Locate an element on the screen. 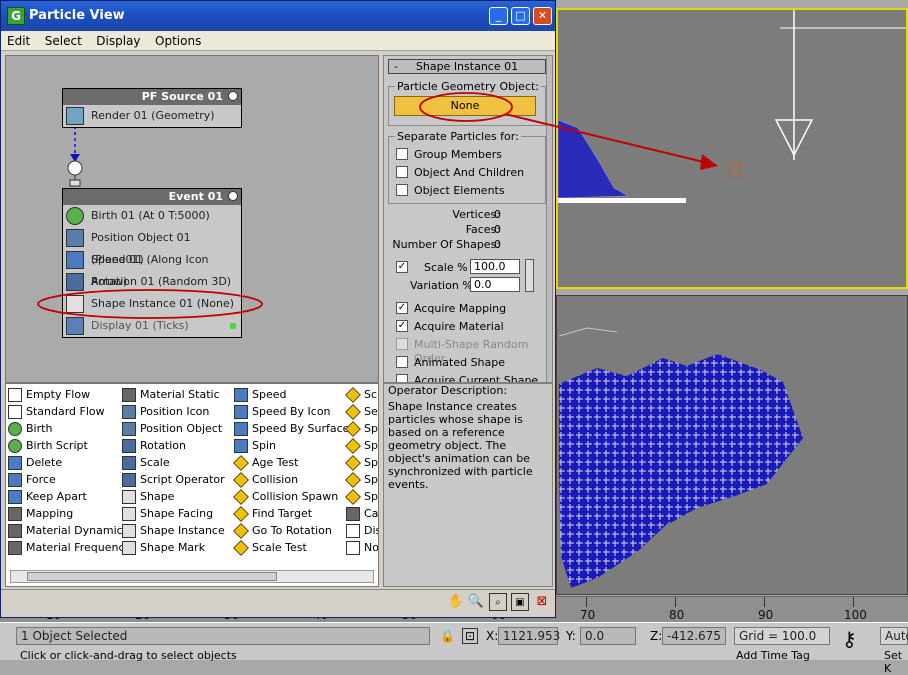 The width and height of the screenshot is (908, 675). collapse-icon: - is located at coordinates (396, 66).